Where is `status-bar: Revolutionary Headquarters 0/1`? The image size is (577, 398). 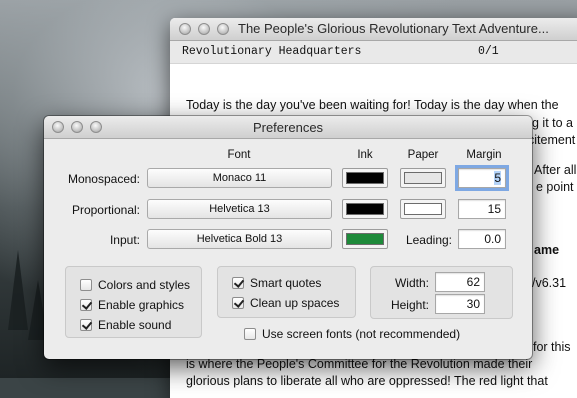 status-bar: Revolutionary Headquarters 0/1 is located at coordinates (373, 52).